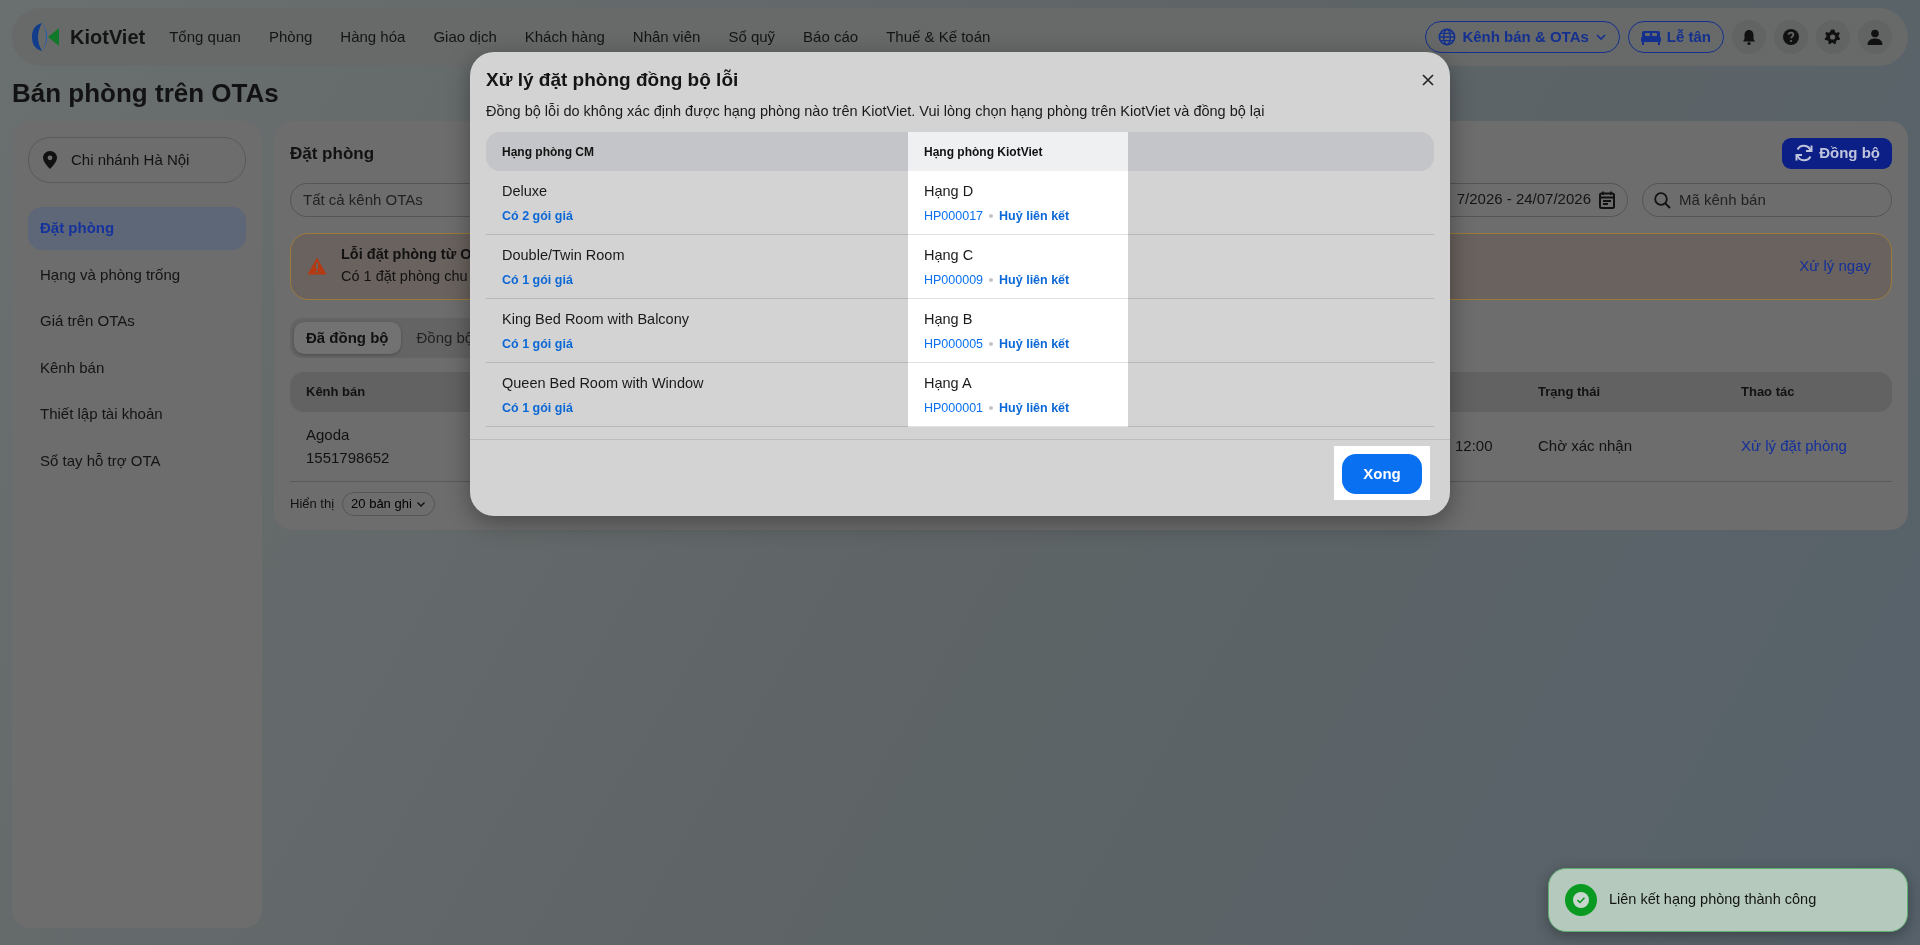 The width and height of the screenshot is (1920, 945). I want to click on column-header: Hạng phòng CM, so click(548, 152).